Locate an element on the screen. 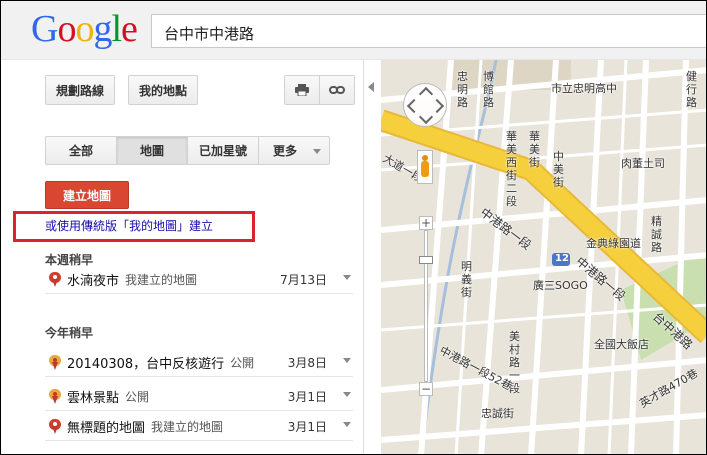 The width and height of the screenshot is (707, 455). create-map-button: 建立地圖 is located at coordinates (87, 195).